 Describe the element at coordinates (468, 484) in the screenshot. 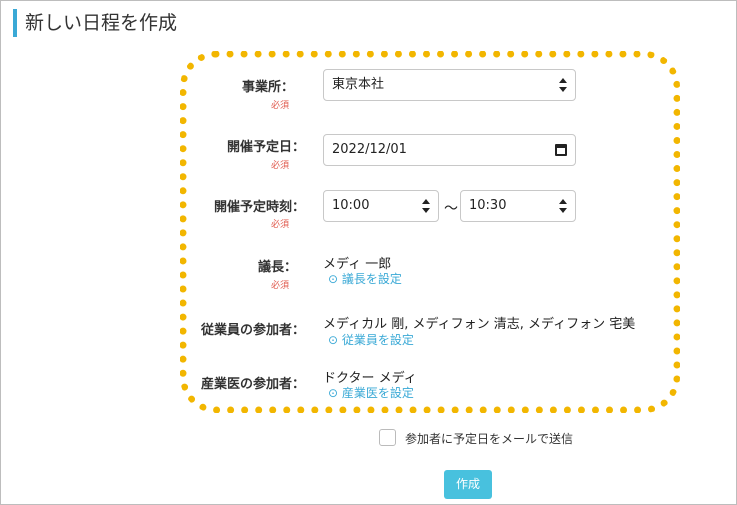

I see `create-button: 作成` at that location.